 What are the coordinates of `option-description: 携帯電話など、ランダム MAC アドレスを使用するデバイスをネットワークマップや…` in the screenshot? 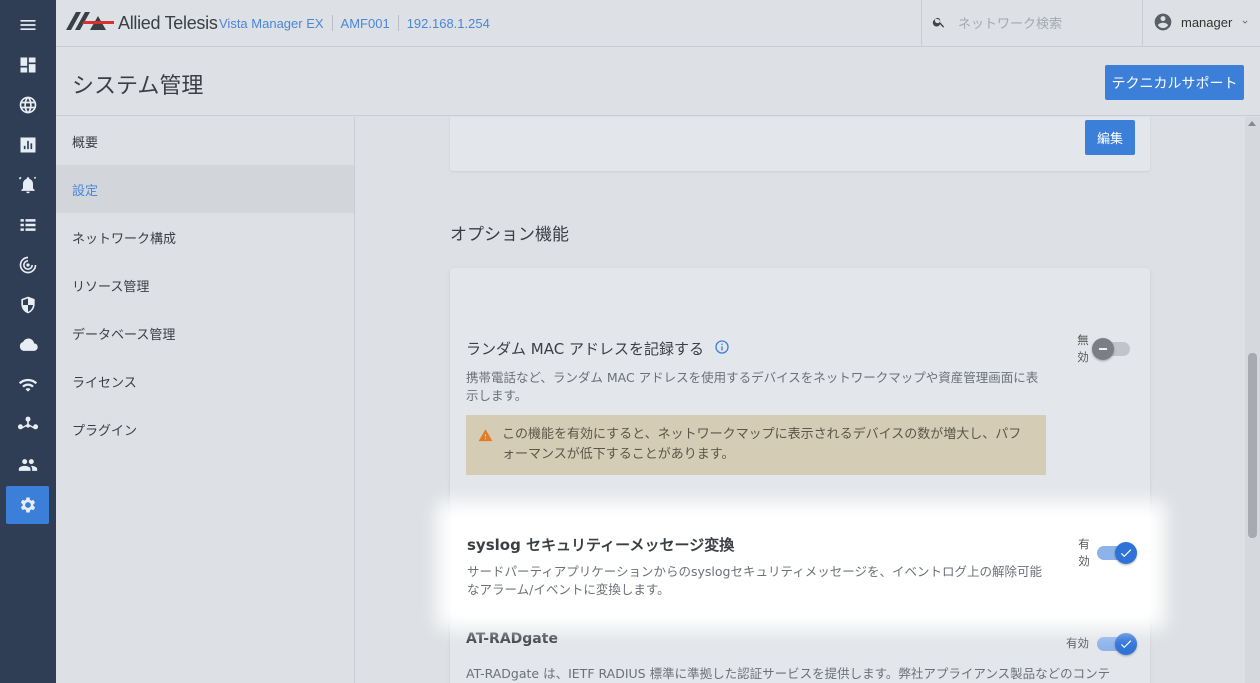 It's located at (752, 386).